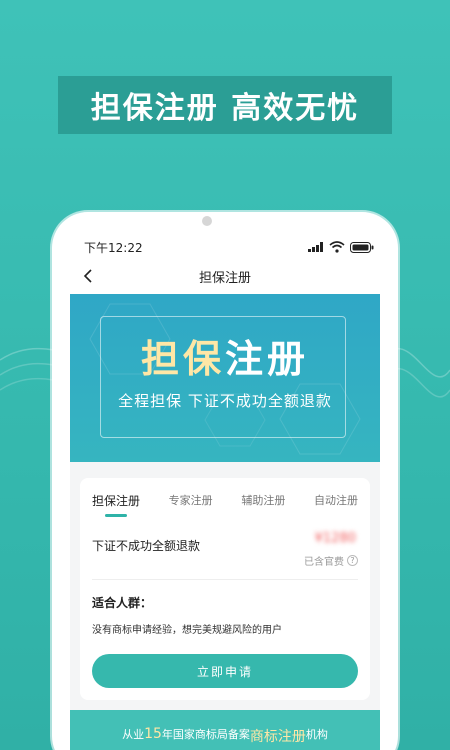  What do you see at coordinates (324, 562) in the screenshot?
I see `fee-note-text: 已含官费` at bounding box center [324, 562].